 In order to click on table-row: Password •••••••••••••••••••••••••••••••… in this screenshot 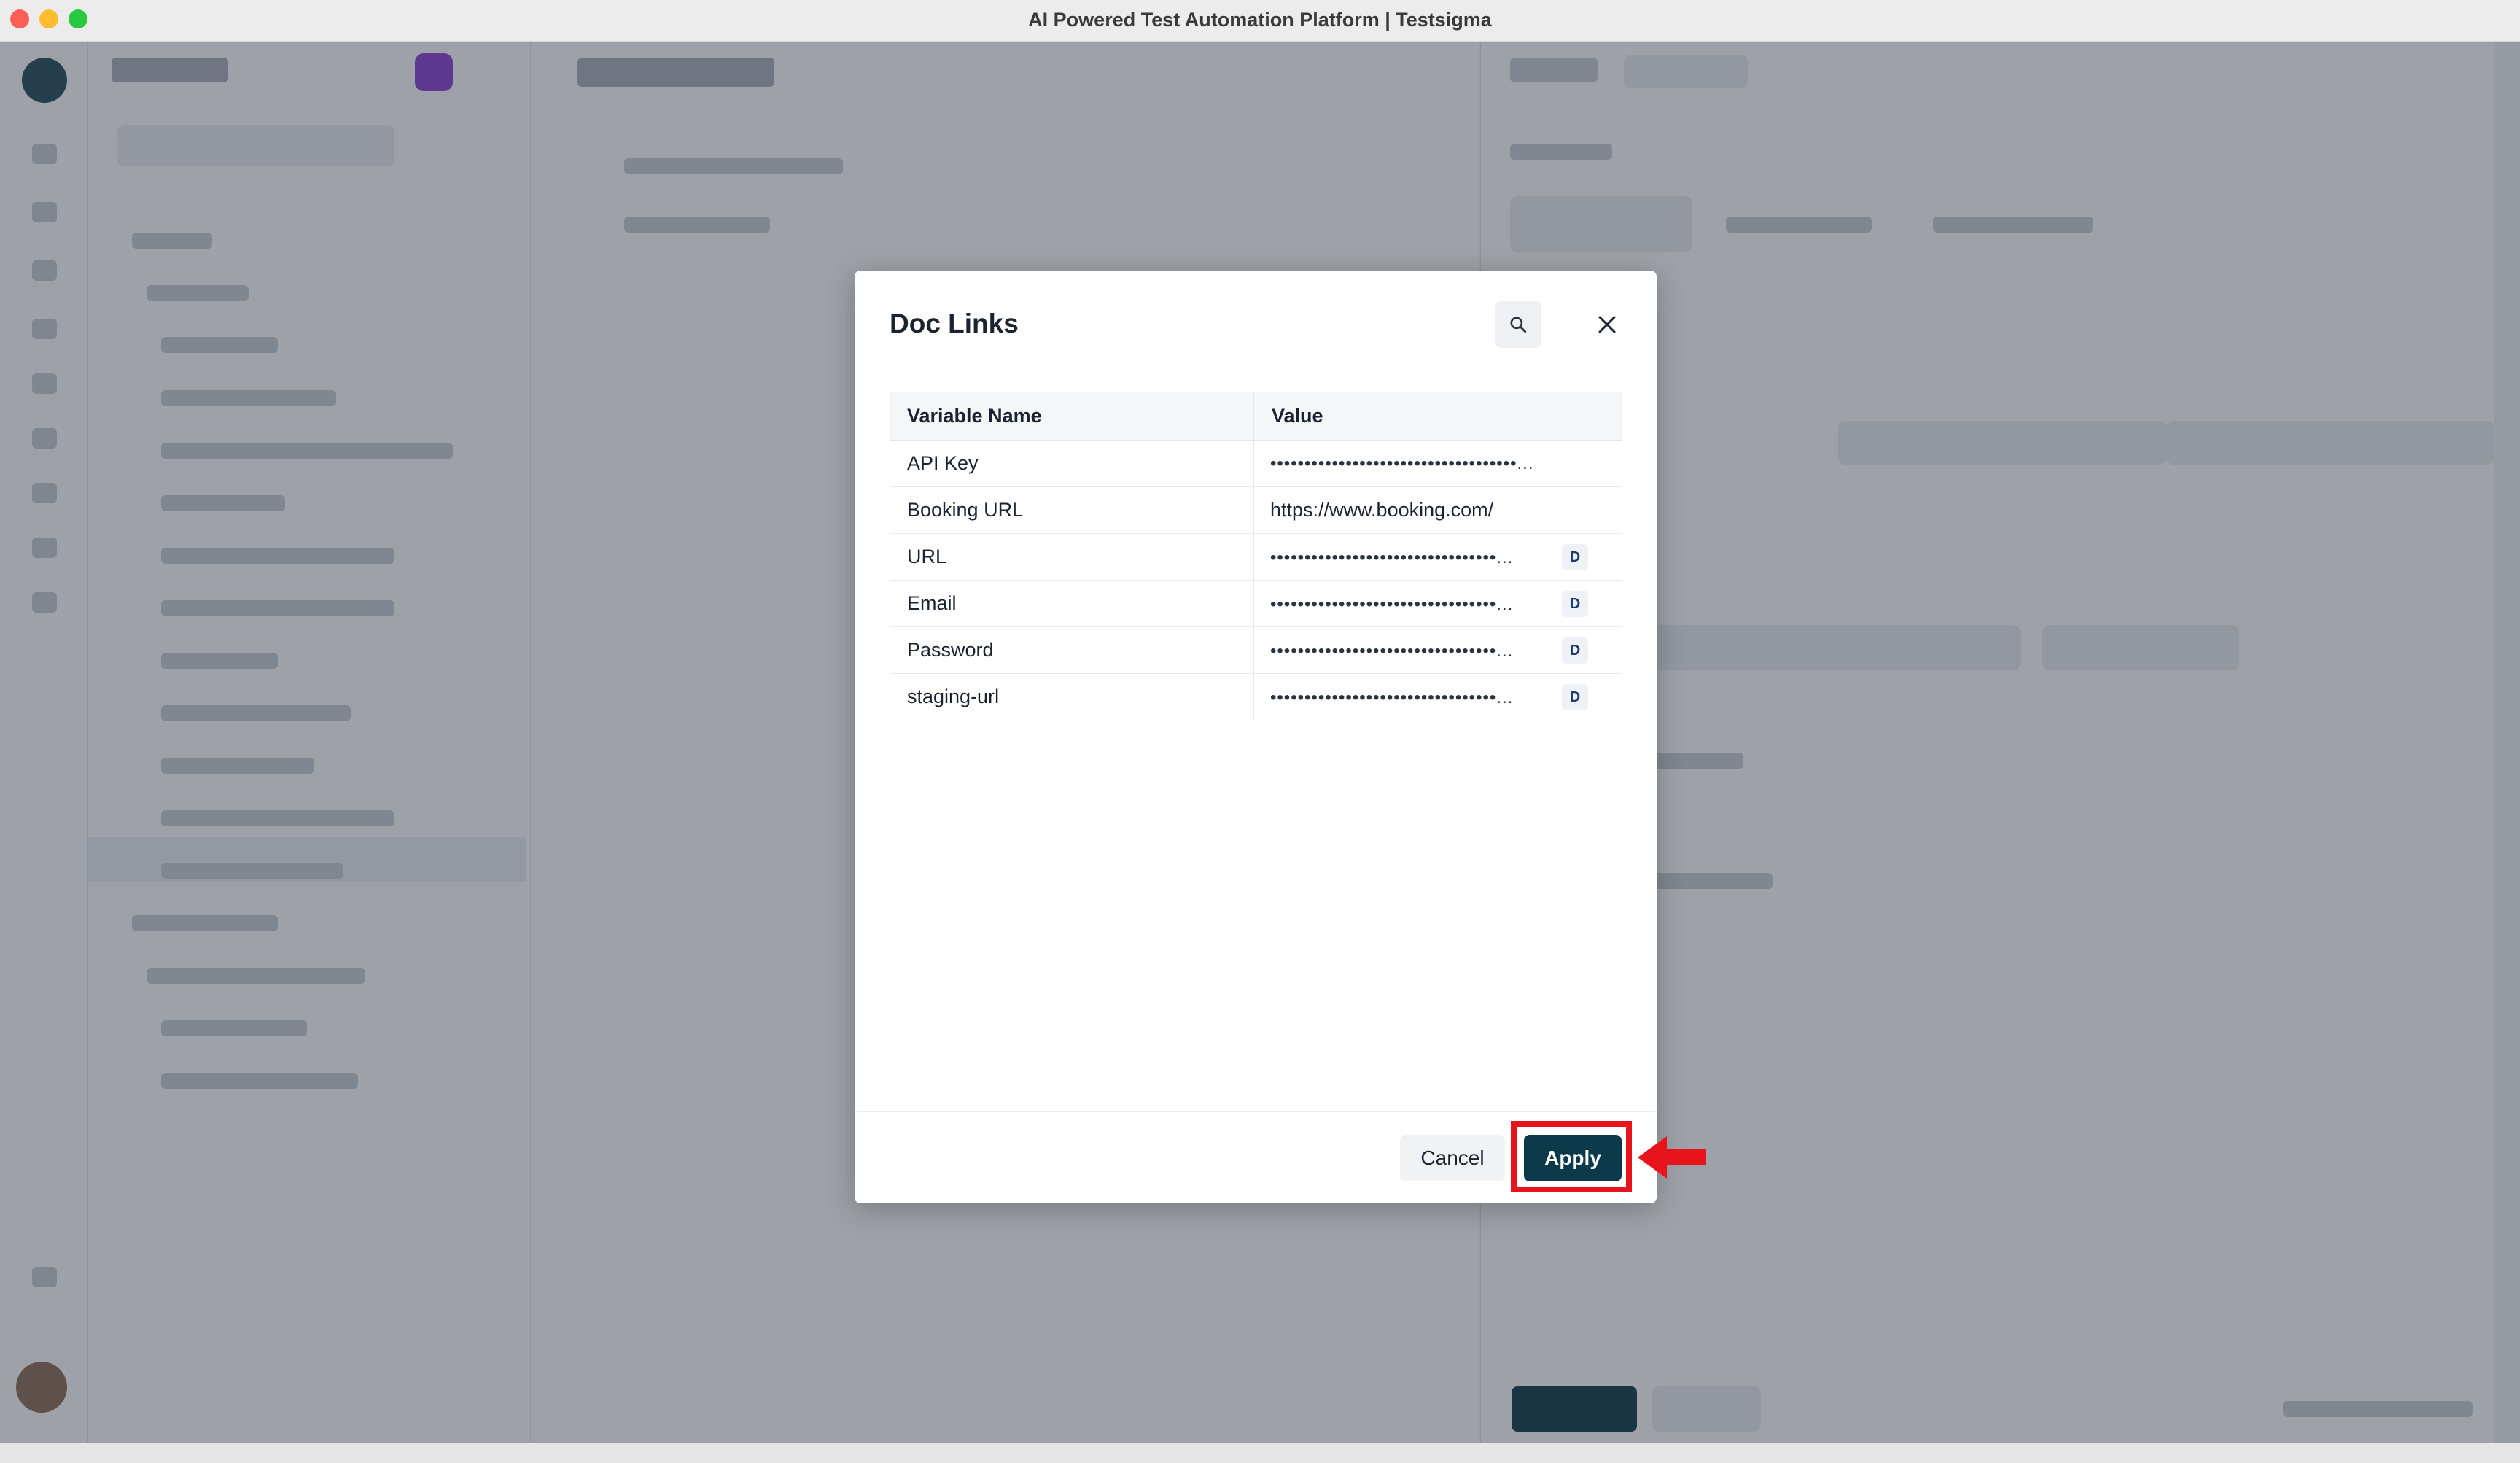, I will do `click(1256, 650)`.